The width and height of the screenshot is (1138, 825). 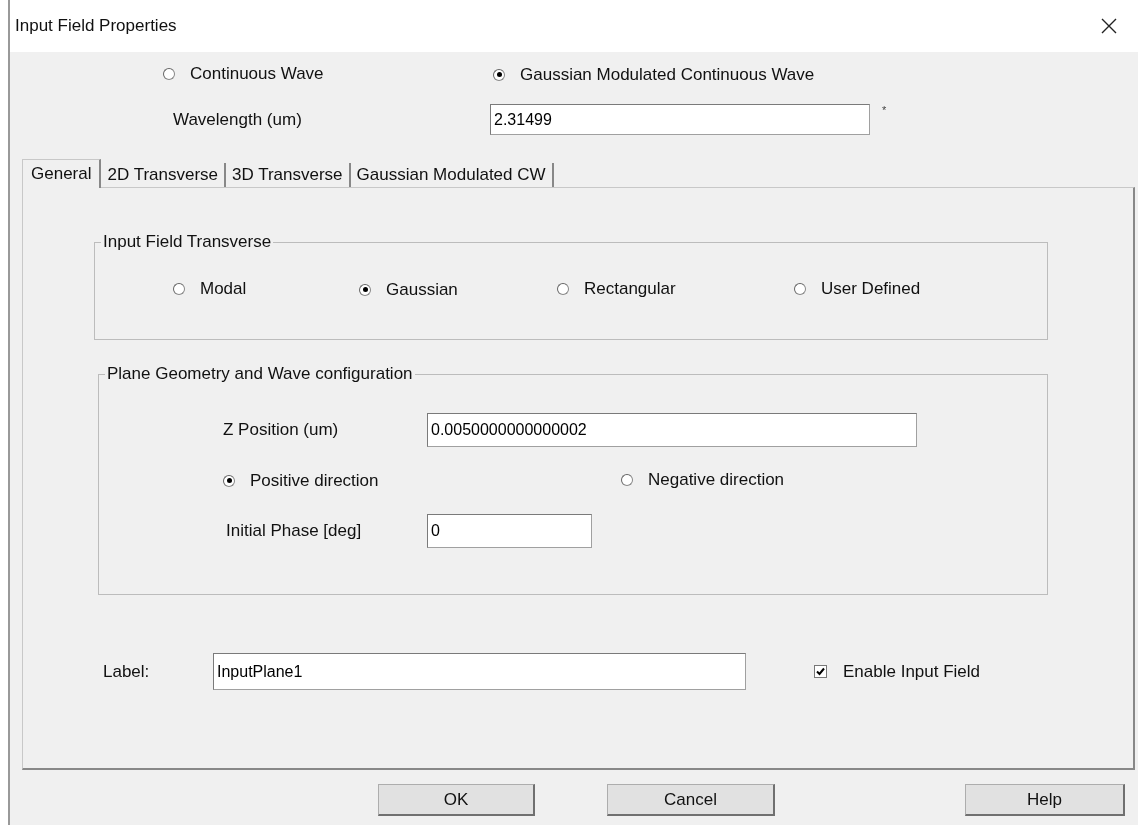 I want to click on tab: General, so click(x=62, y=173).